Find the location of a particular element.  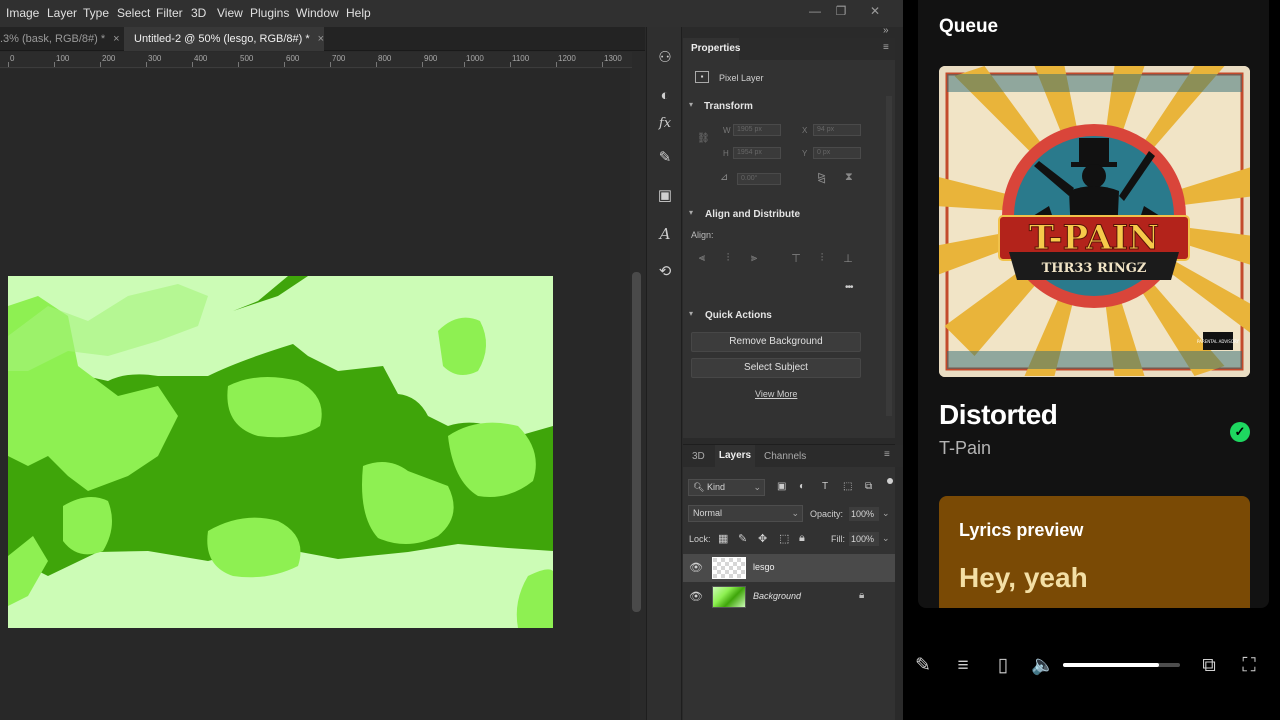

pen-icon: ✎ is located at coordinates (923, 666).